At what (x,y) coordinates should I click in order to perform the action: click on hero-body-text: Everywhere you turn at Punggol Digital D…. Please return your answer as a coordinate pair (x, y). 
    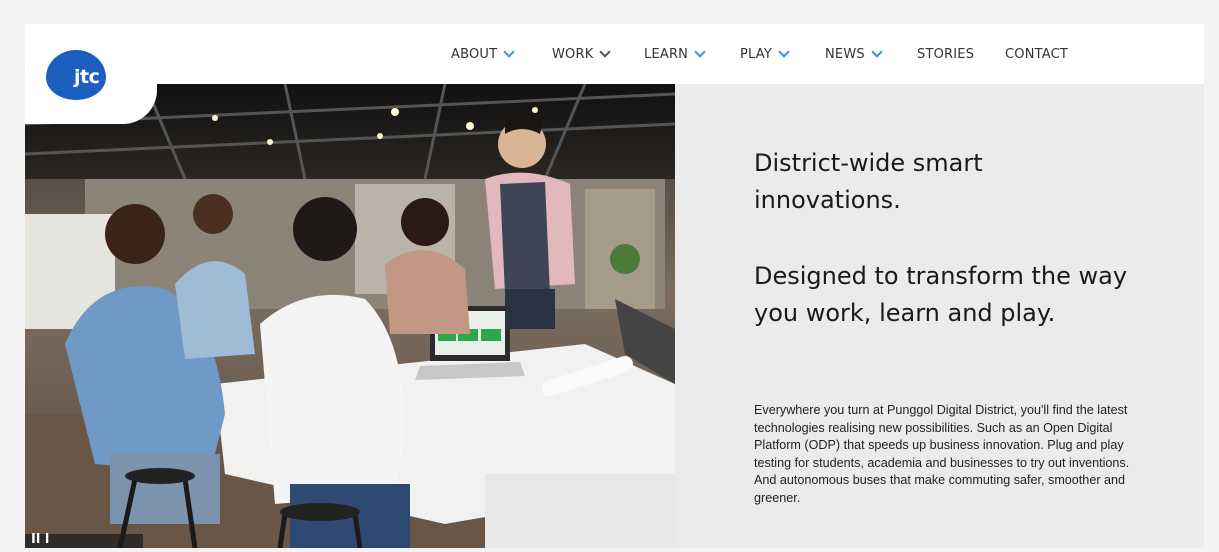
    Looking at the image, I should click on (942, 454).